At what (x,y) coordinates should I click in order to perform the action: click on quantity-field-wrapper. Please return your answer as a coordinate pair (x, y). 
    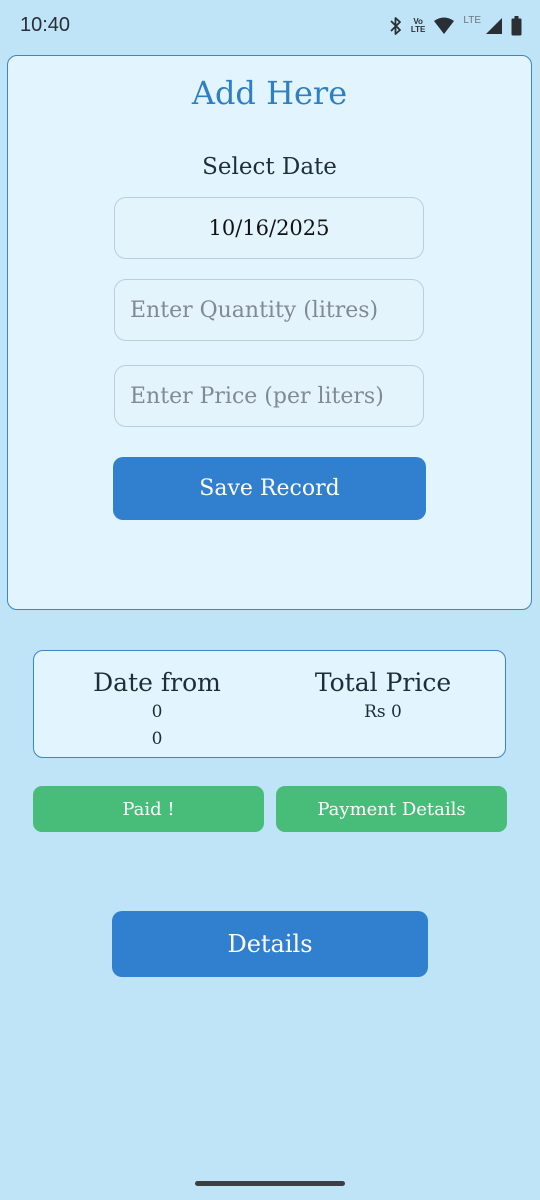
    Looking at the image, I should click on (269, 310).